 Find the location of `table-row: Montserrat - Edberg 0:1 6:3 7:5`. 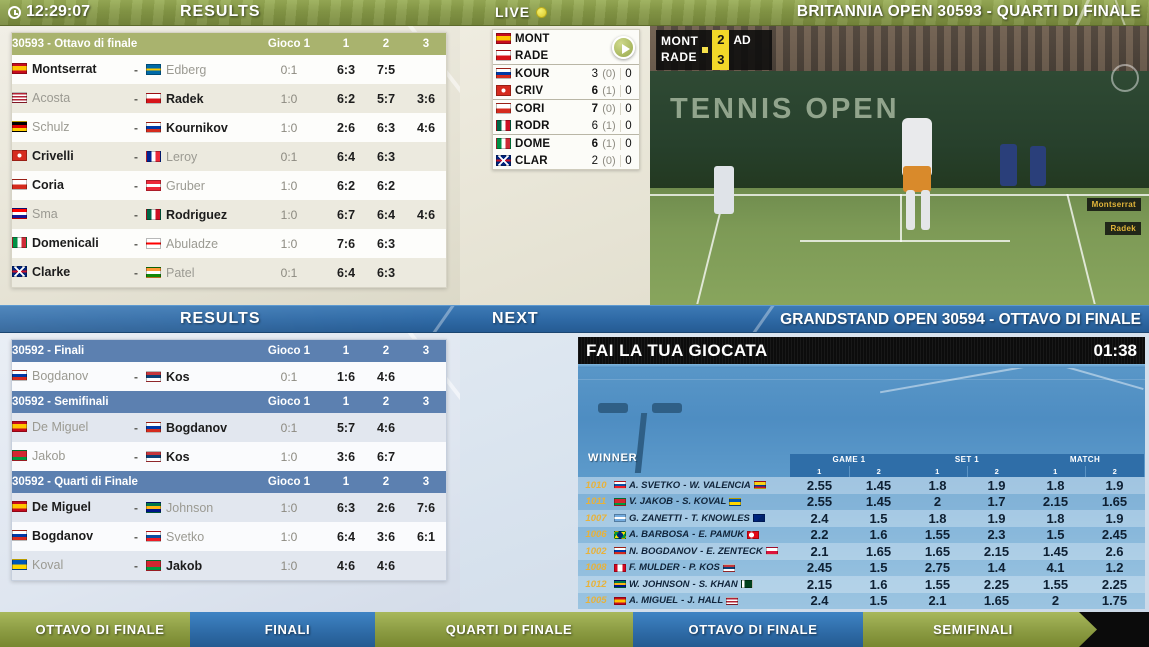

table-row: Montserrat - Edberg 0:1 6:3 7:5 is located at coordinates (229, 69).